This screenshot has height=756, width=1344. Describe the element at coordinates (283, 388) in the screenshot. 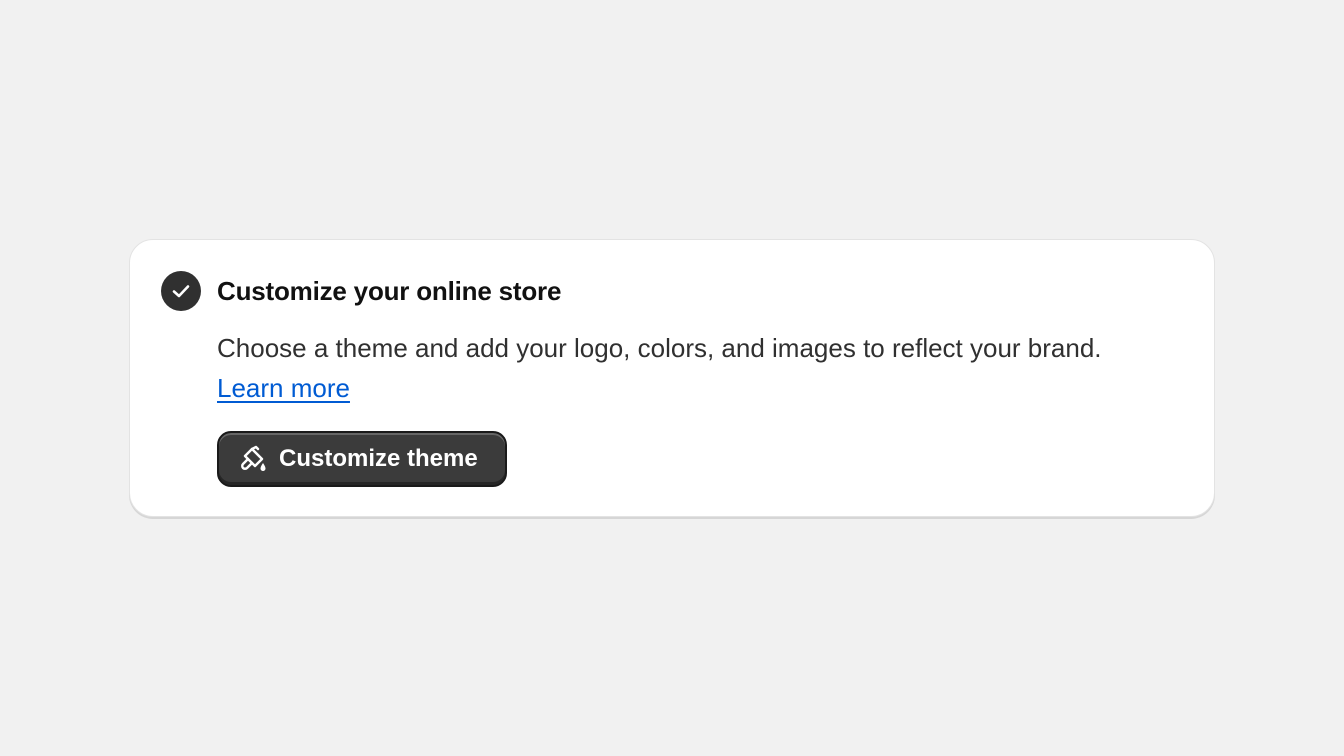

I see `learn-more-link: Learn more` at that location.